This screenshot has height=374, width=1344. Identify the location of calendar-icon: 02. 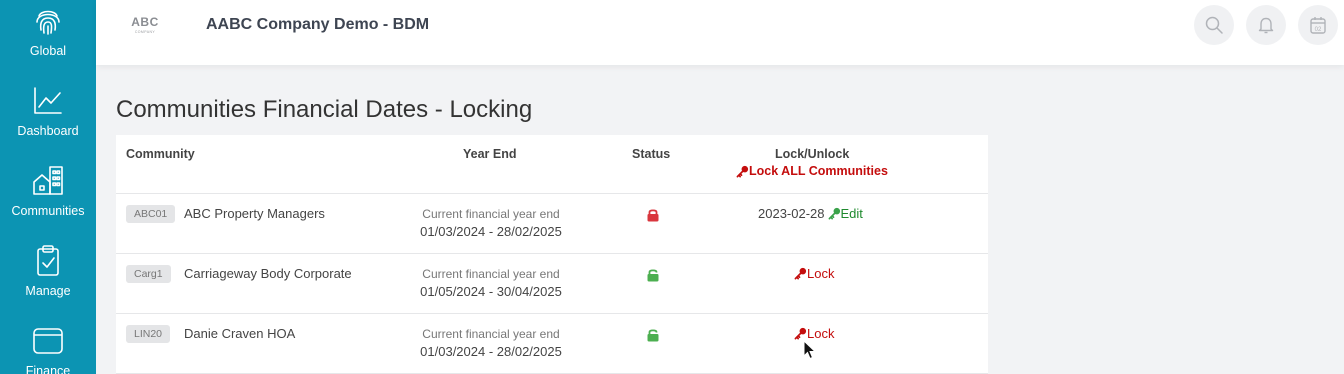
(1318, 25).